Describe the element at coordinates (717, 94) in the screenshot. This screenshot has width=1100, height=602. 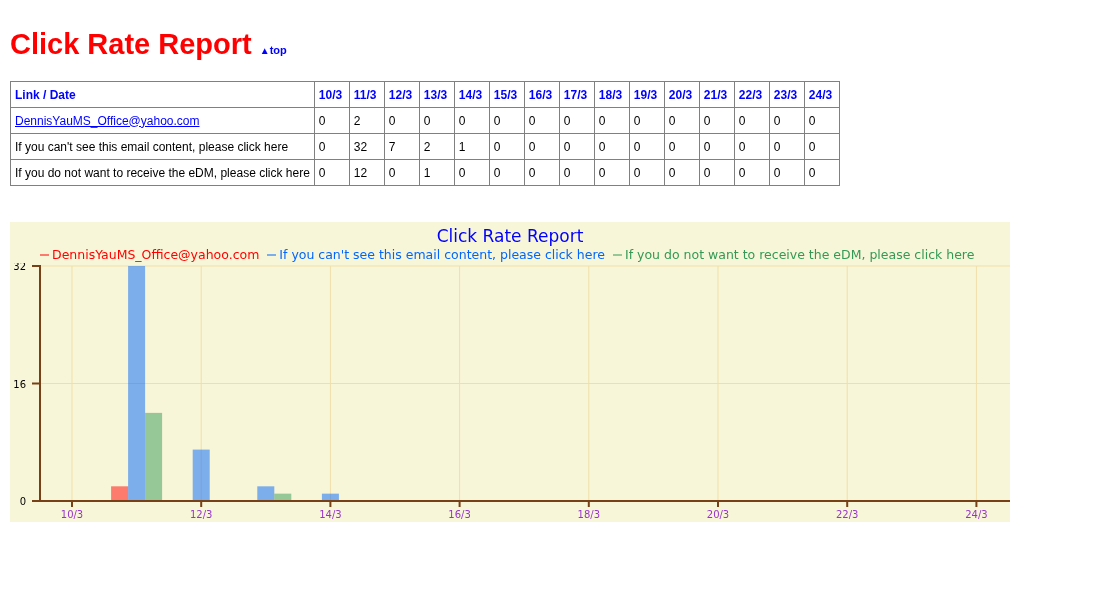
I see `column-header: 21/3` at that location.